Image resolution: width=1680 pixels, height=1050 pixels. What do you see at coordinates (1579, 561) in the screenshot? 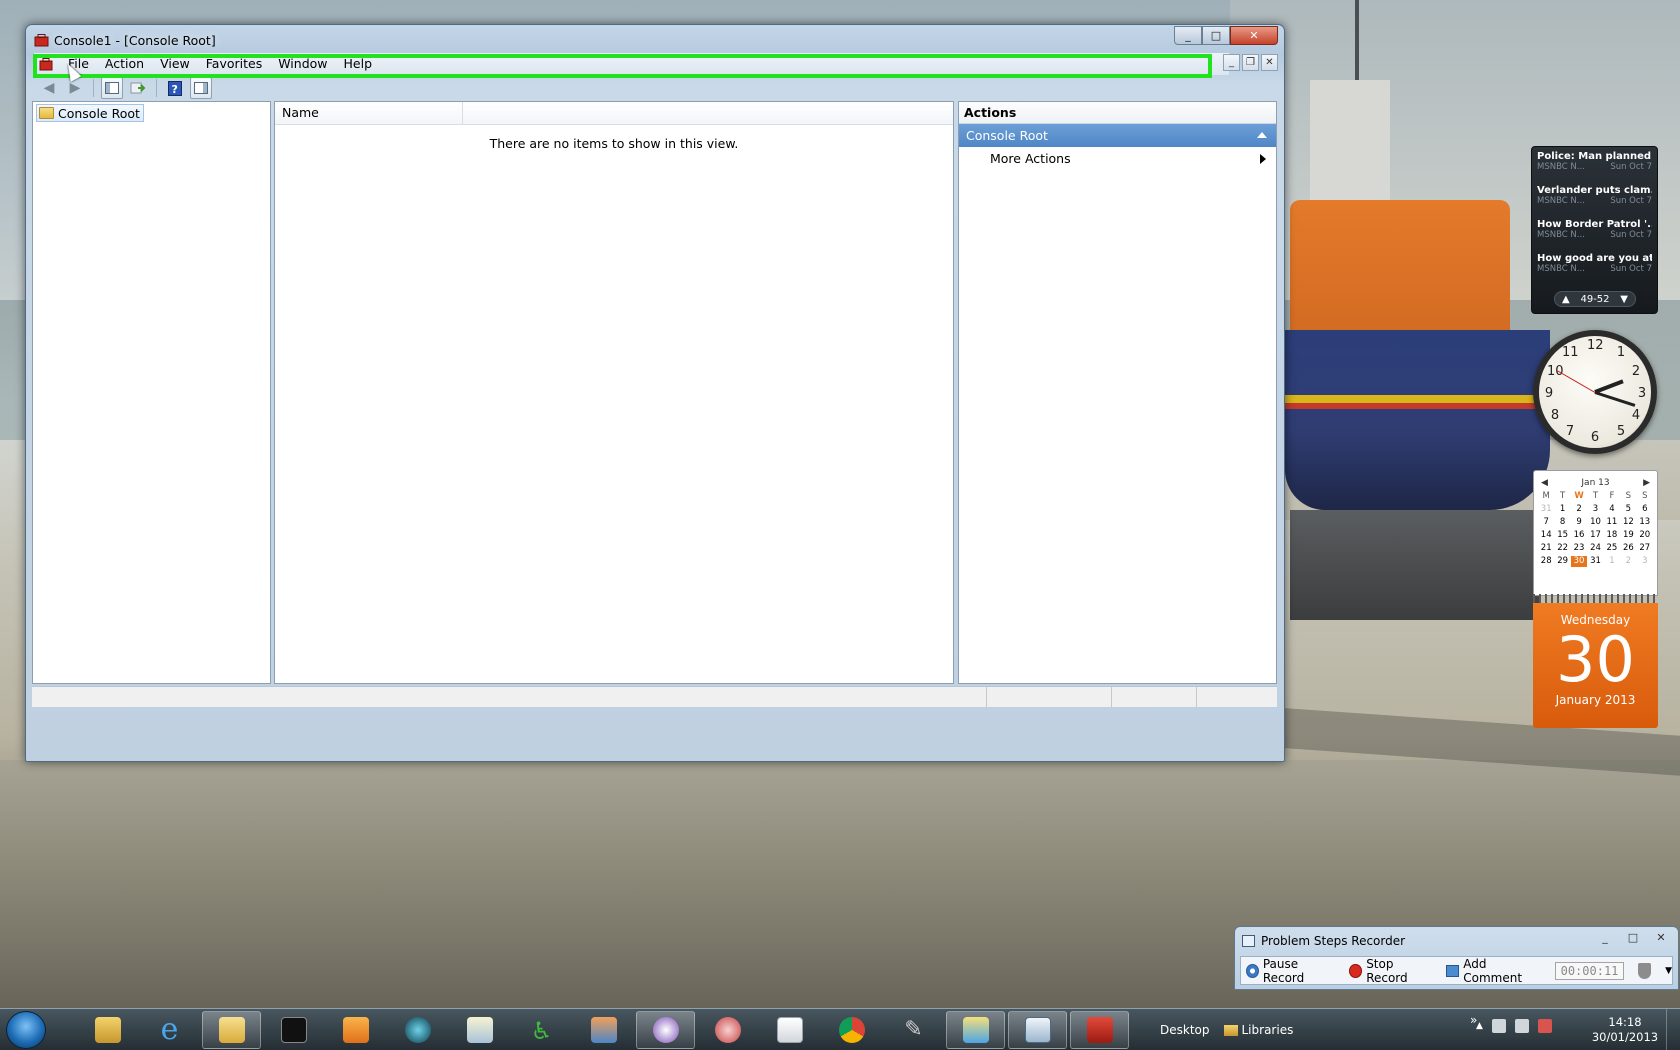
I see `calendar-day: 30` at bounding box center [1579, 561].